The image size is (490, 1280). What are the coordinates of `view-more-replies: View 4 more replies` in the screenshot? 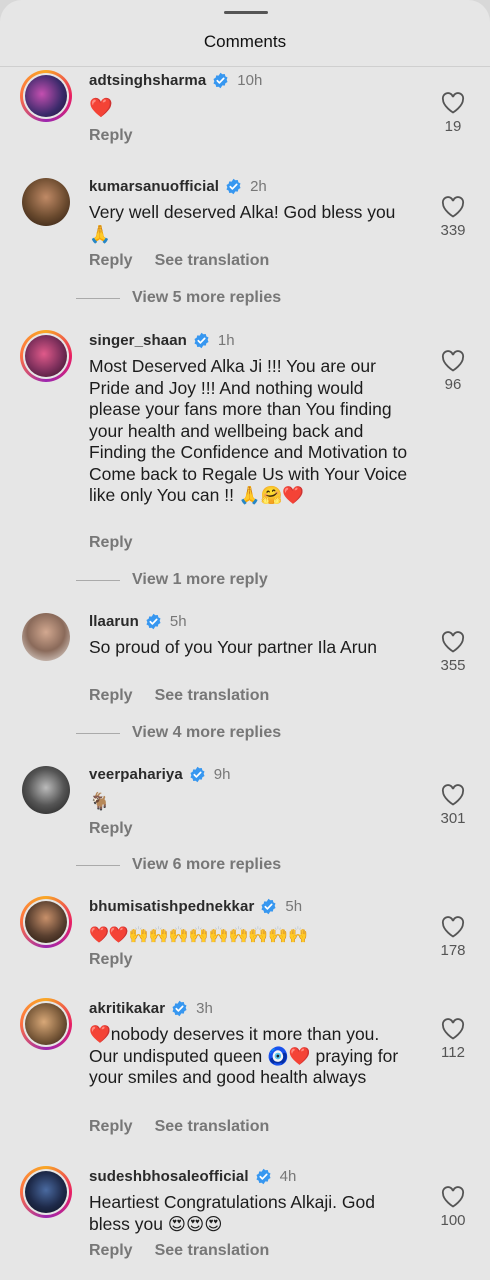 It's located at (178, 733).